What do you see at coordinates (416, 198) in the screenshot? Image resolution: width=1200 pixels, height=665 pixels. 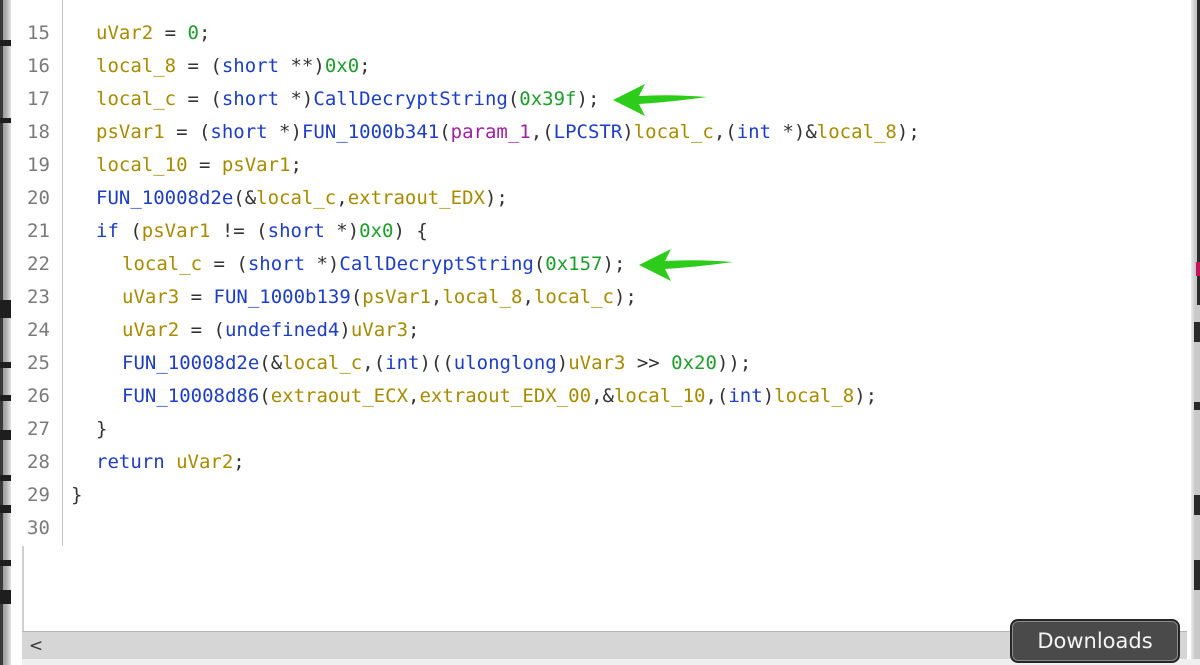 I see `code-token-variable: extraout_EDX` at bounding box center [416, 198].